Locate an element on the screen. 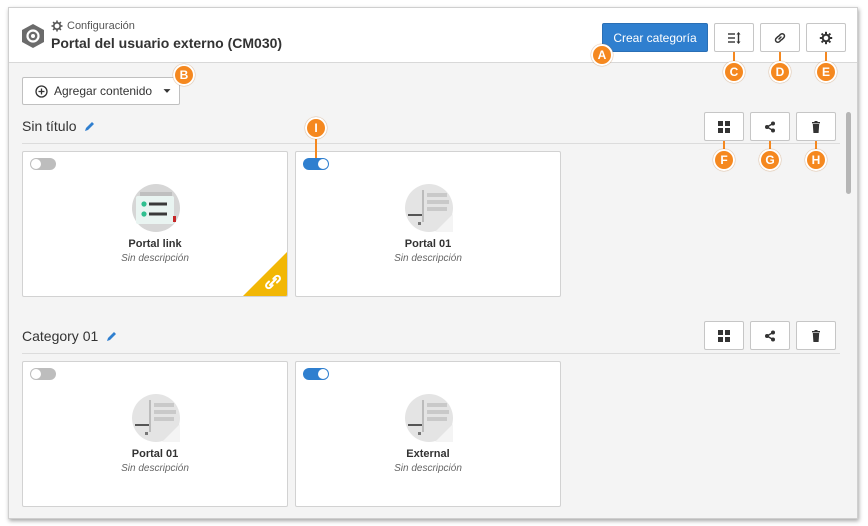 The height and width of the screenshot is (526, 868). section-title-label: Category 01 is located at coordinates (60, 336).